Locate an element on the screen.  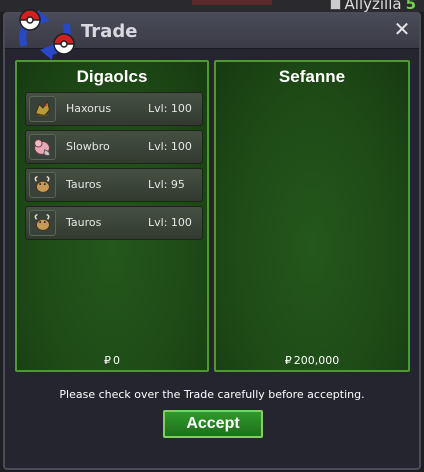
left-trainer-name: Digaolcs is located at coordinates (112, 76).